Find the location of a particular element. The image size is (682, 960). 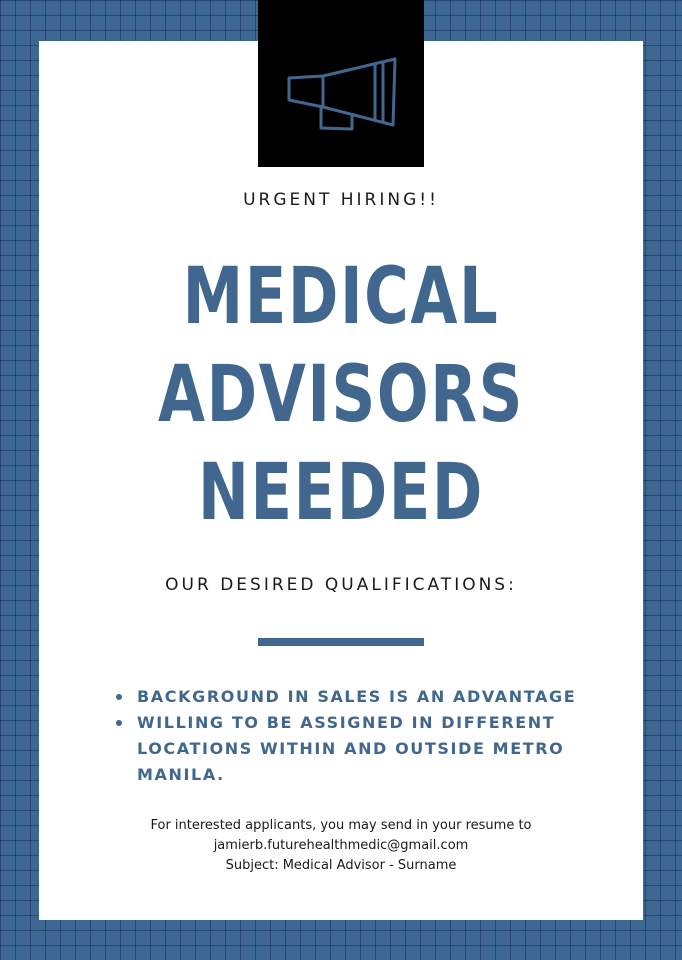

headline-line-advisors: ADVISORS is located at coordinates (340, 395).